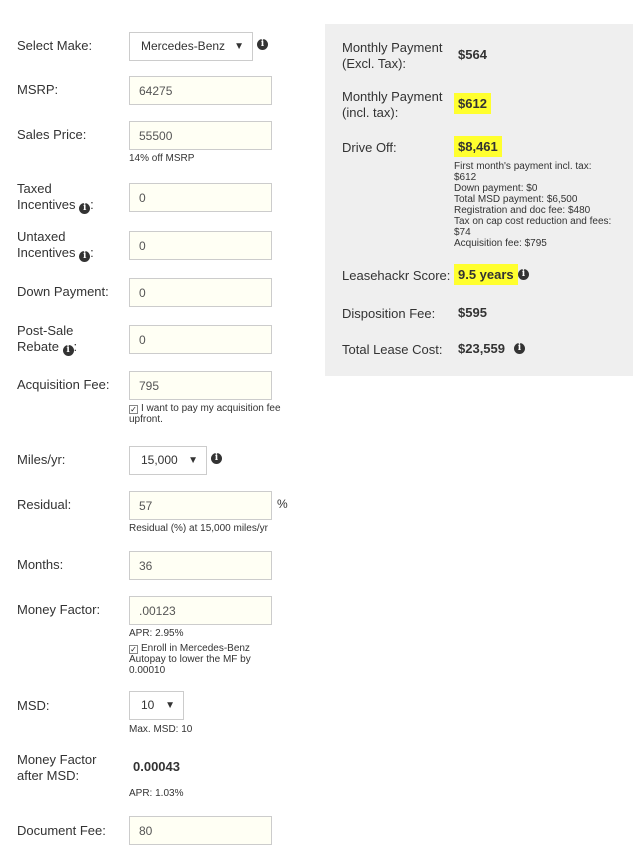  Describe the element at coordinates (396, 275) in the screenshot. I see `score-label: Leasehackr Score:` at that location.